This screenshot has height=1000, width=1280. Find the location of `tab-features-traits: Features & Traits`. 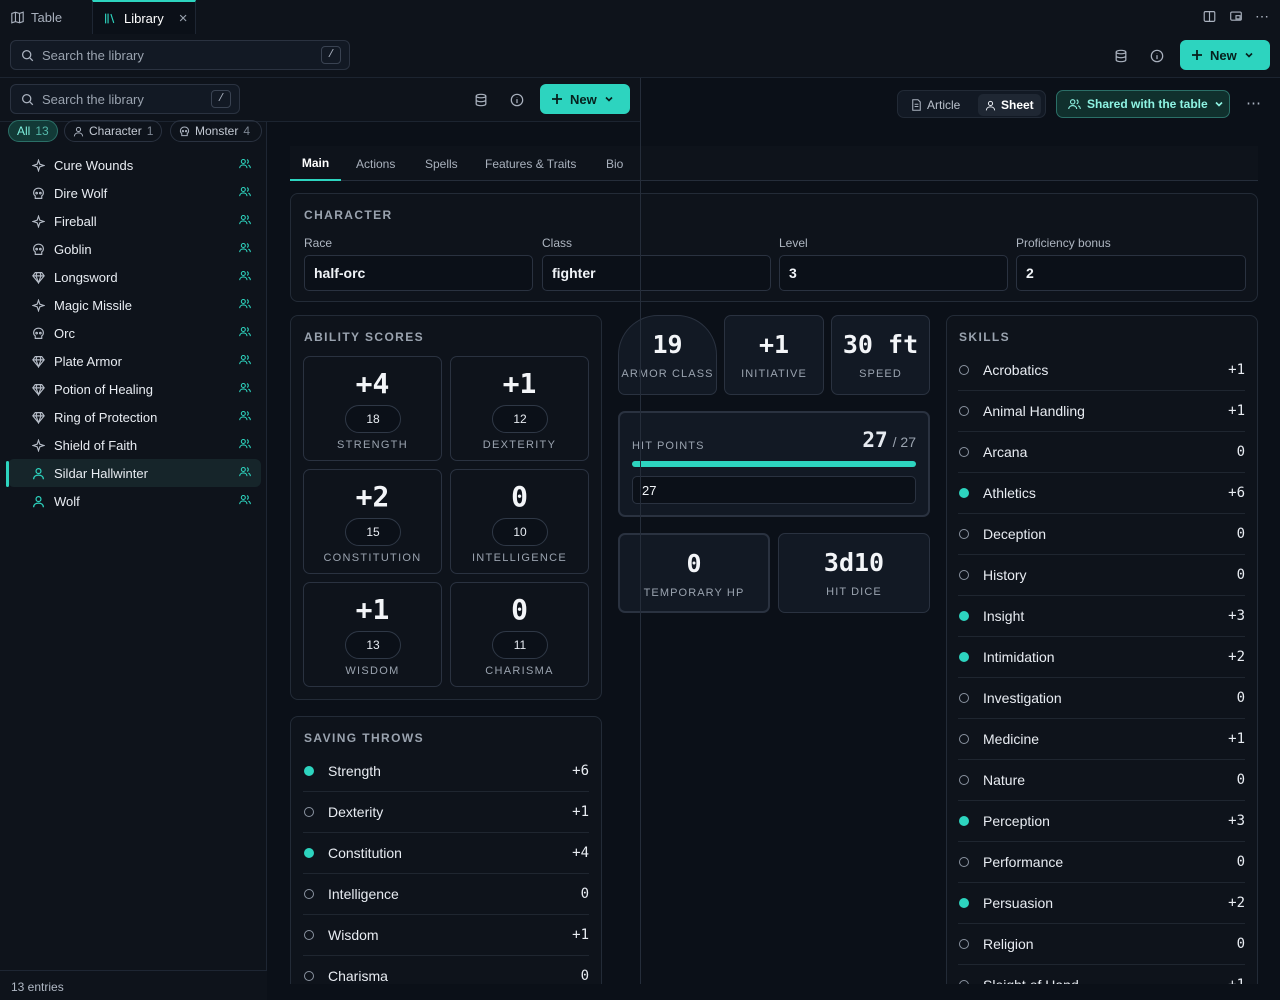

tab-features-traits: Features & Traits is located at coordinates (530, 163).